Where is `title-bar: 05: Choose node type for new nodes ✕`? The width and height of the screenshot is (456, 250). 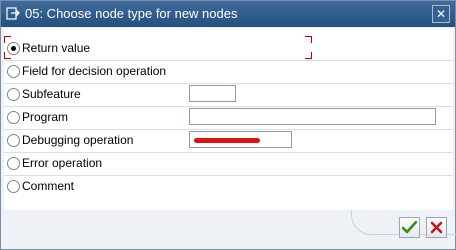 title-bar: 05: Choose node type for new nodes ✕ is located at coordinates (228, 14).